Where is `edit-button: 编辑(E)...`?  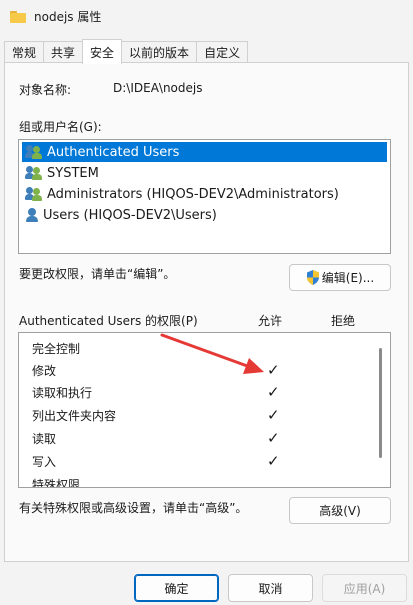
edit-button: 编辑(E)... is located at coordinates (340, 277).